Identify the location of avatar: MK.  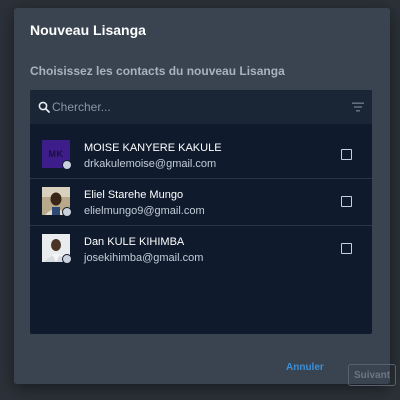
(57, 155).